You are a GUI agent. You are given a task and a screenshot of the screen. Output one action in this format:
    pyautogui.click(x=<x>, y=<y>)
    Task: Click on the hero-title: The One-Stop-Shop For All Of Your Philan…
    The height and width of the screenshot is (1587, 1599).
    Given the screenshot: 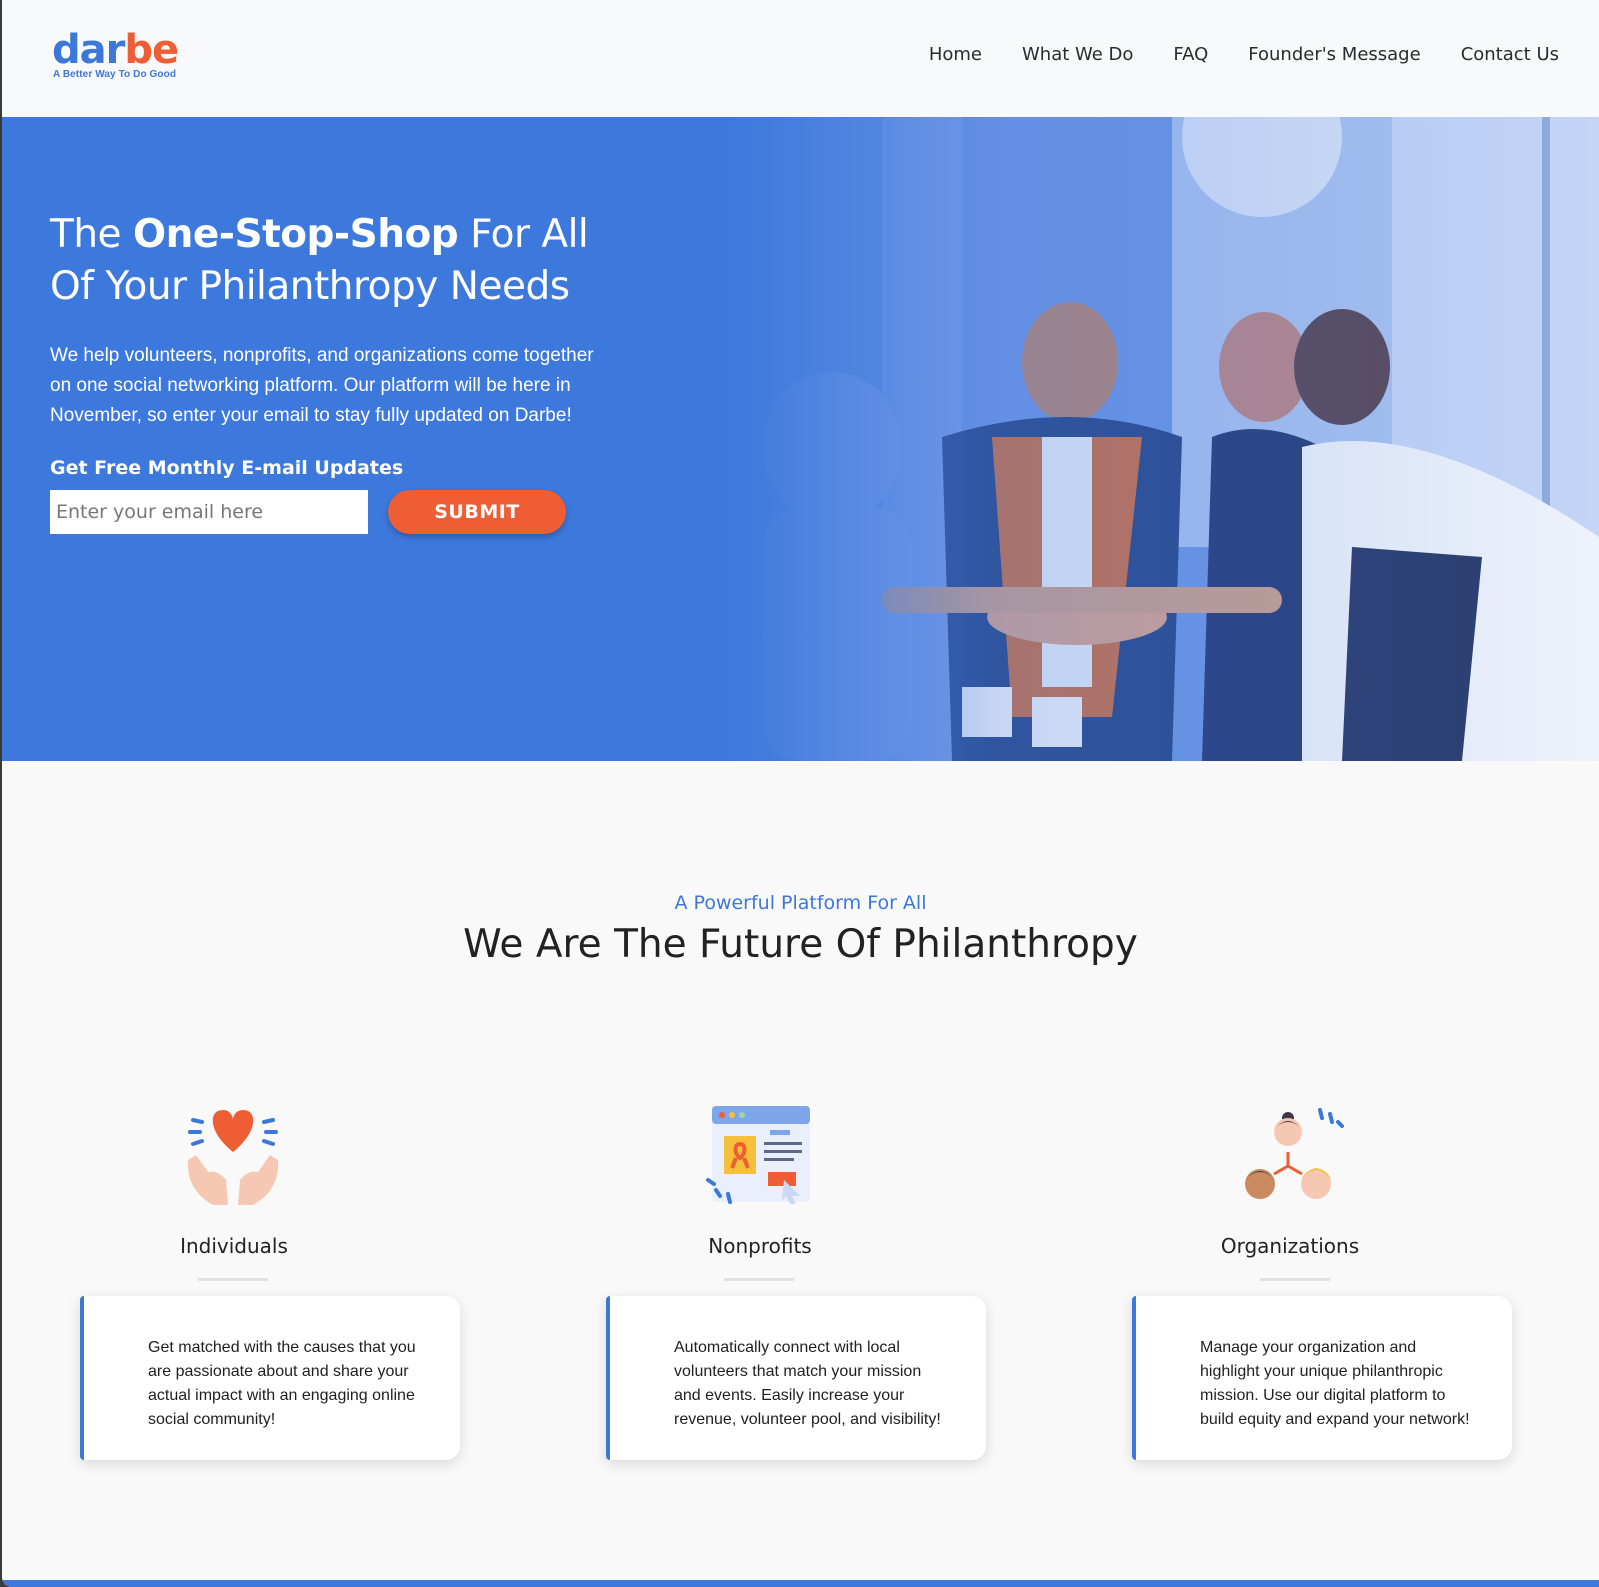 What is the action you would take?
    pyautogui.click(x=330, y=261)
    